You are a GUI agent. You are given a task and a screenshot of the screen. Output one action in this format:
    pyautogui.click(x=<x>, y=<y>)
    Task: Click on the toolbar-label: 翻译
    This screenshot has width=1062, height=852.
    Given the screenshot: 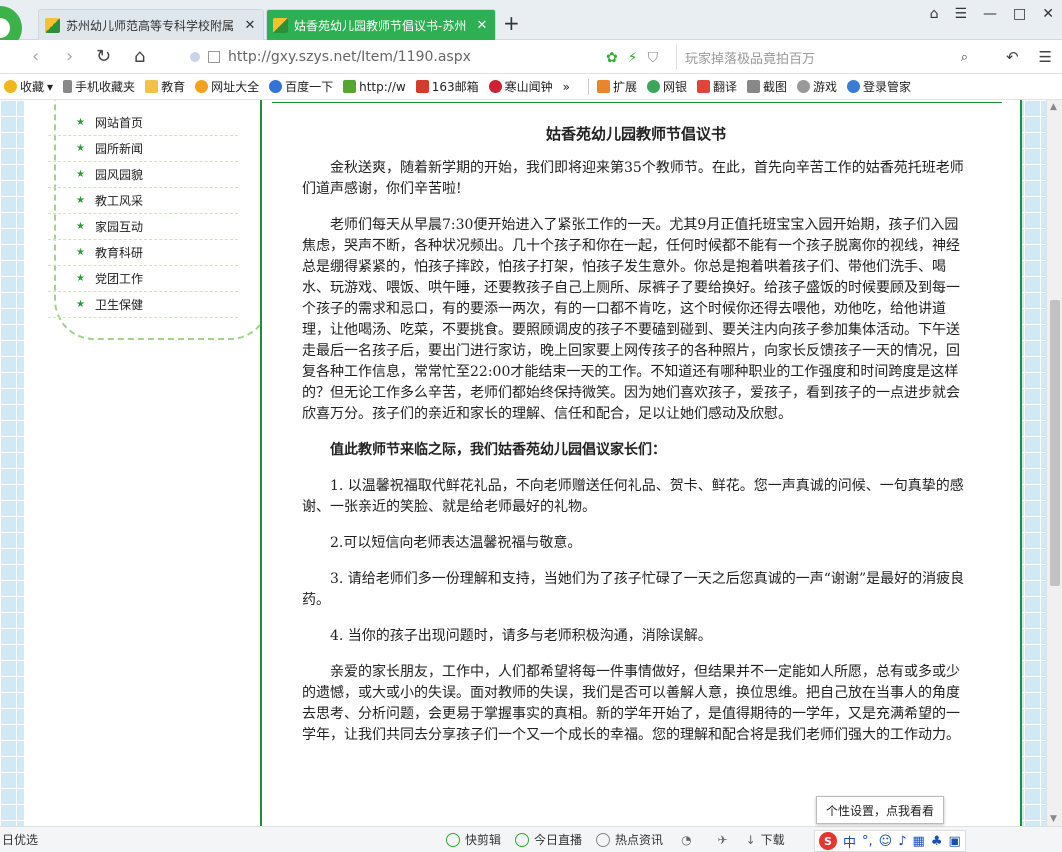 What is the action you would take?
    pyautogui.click(x=724, y=87)
    